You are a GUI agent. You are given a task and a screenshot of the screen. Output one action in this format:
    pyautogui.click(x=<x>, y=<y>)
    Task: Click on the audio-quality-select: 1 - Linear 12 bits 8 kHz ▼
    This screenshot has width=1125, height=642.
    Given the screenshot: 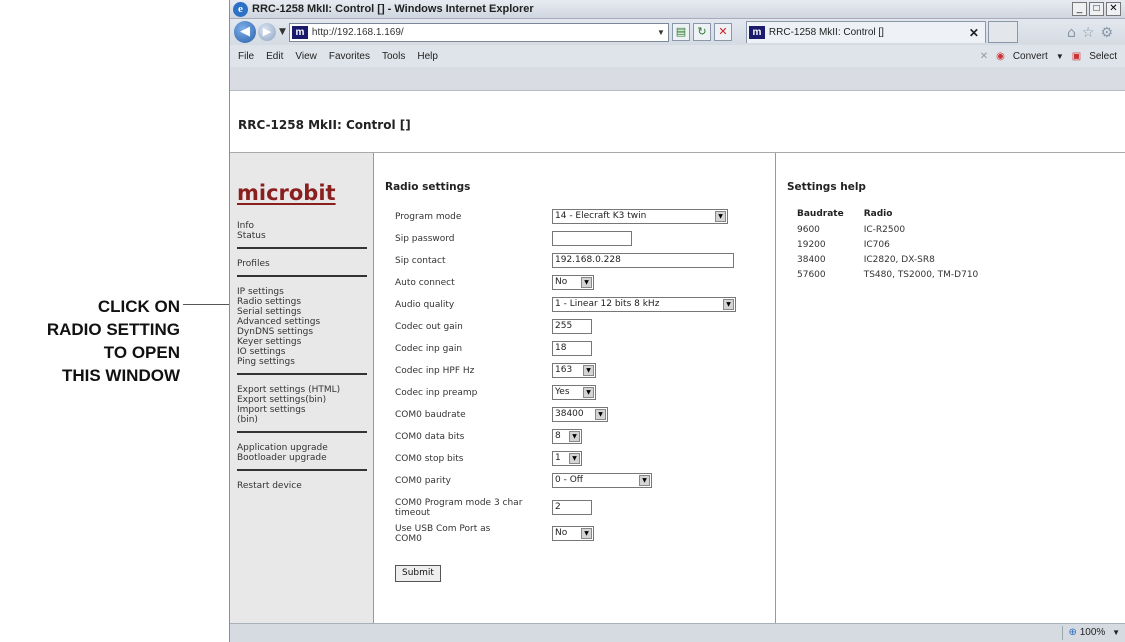 What is the action you would take?
    pyautogui.click(x=644, y=304)
    